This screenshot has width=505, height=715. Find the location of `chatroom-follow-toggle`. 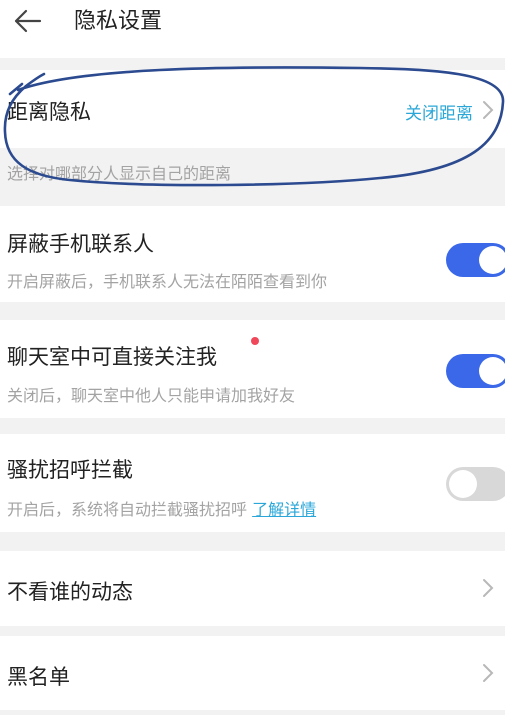

chatroom-follow-toggle is located at coordinates (475, 371).